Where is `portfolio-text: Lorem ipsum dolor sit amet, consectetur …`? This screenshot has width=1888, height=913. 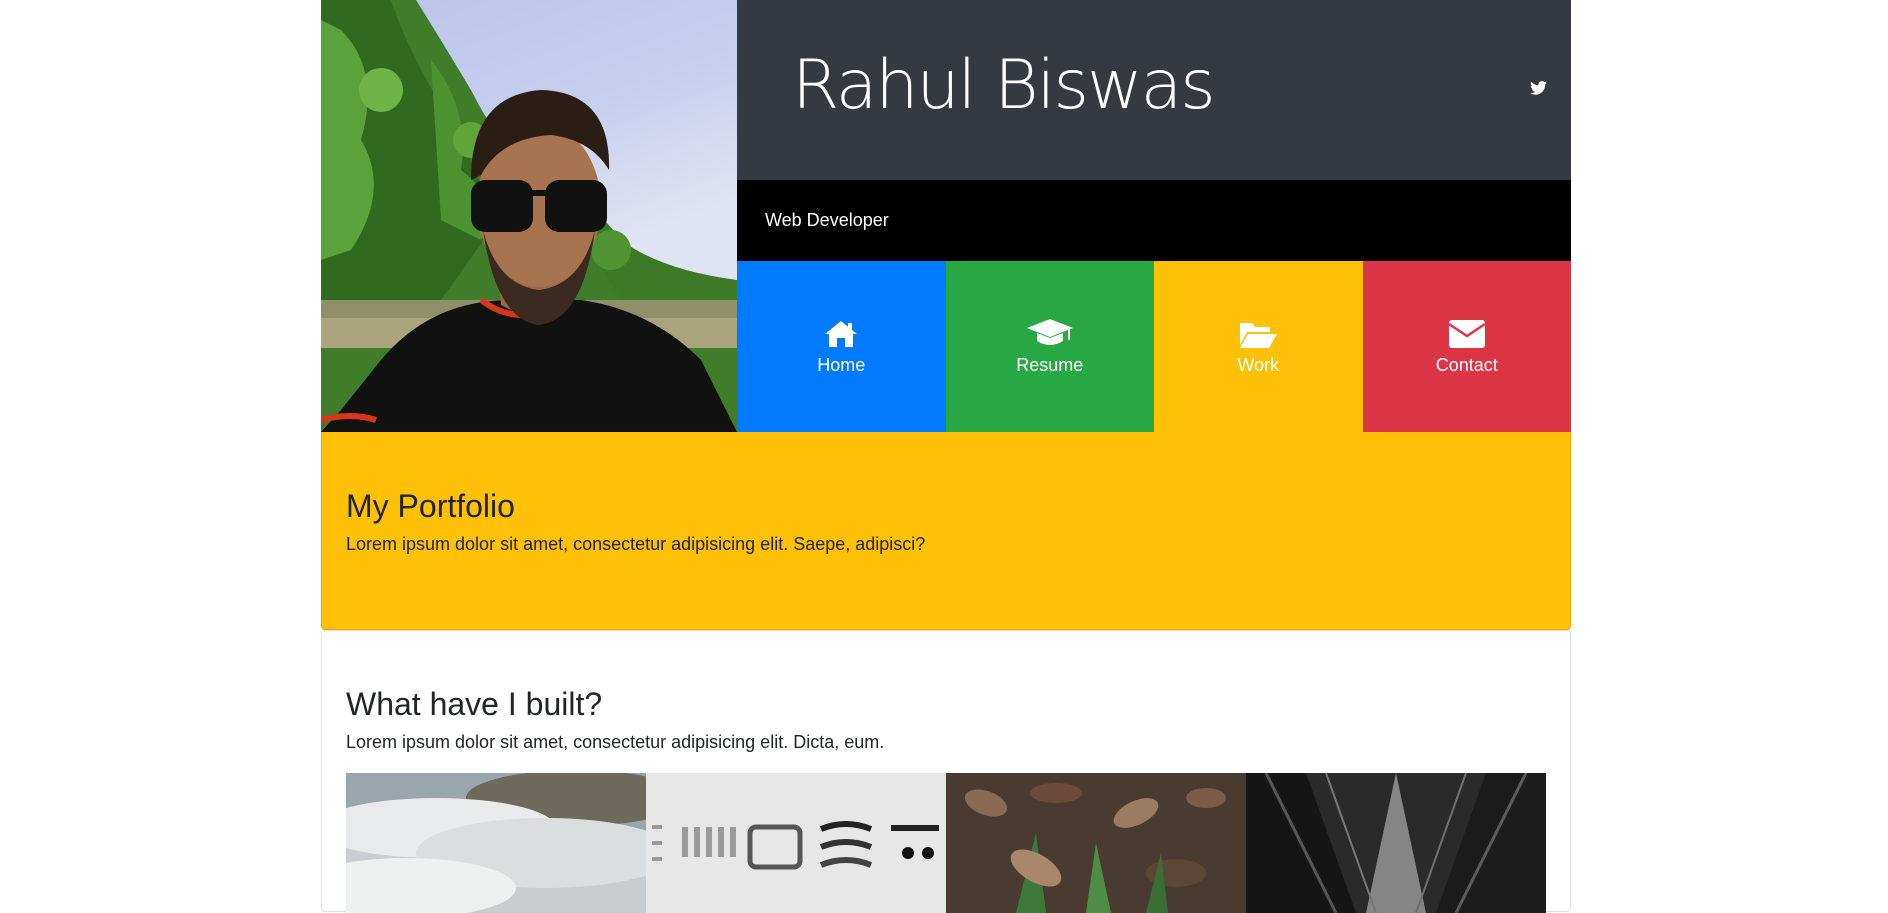
portfolio-text: Lorem ipsum dolor sit amet, consectetur … is located at coordinates (636, 544).